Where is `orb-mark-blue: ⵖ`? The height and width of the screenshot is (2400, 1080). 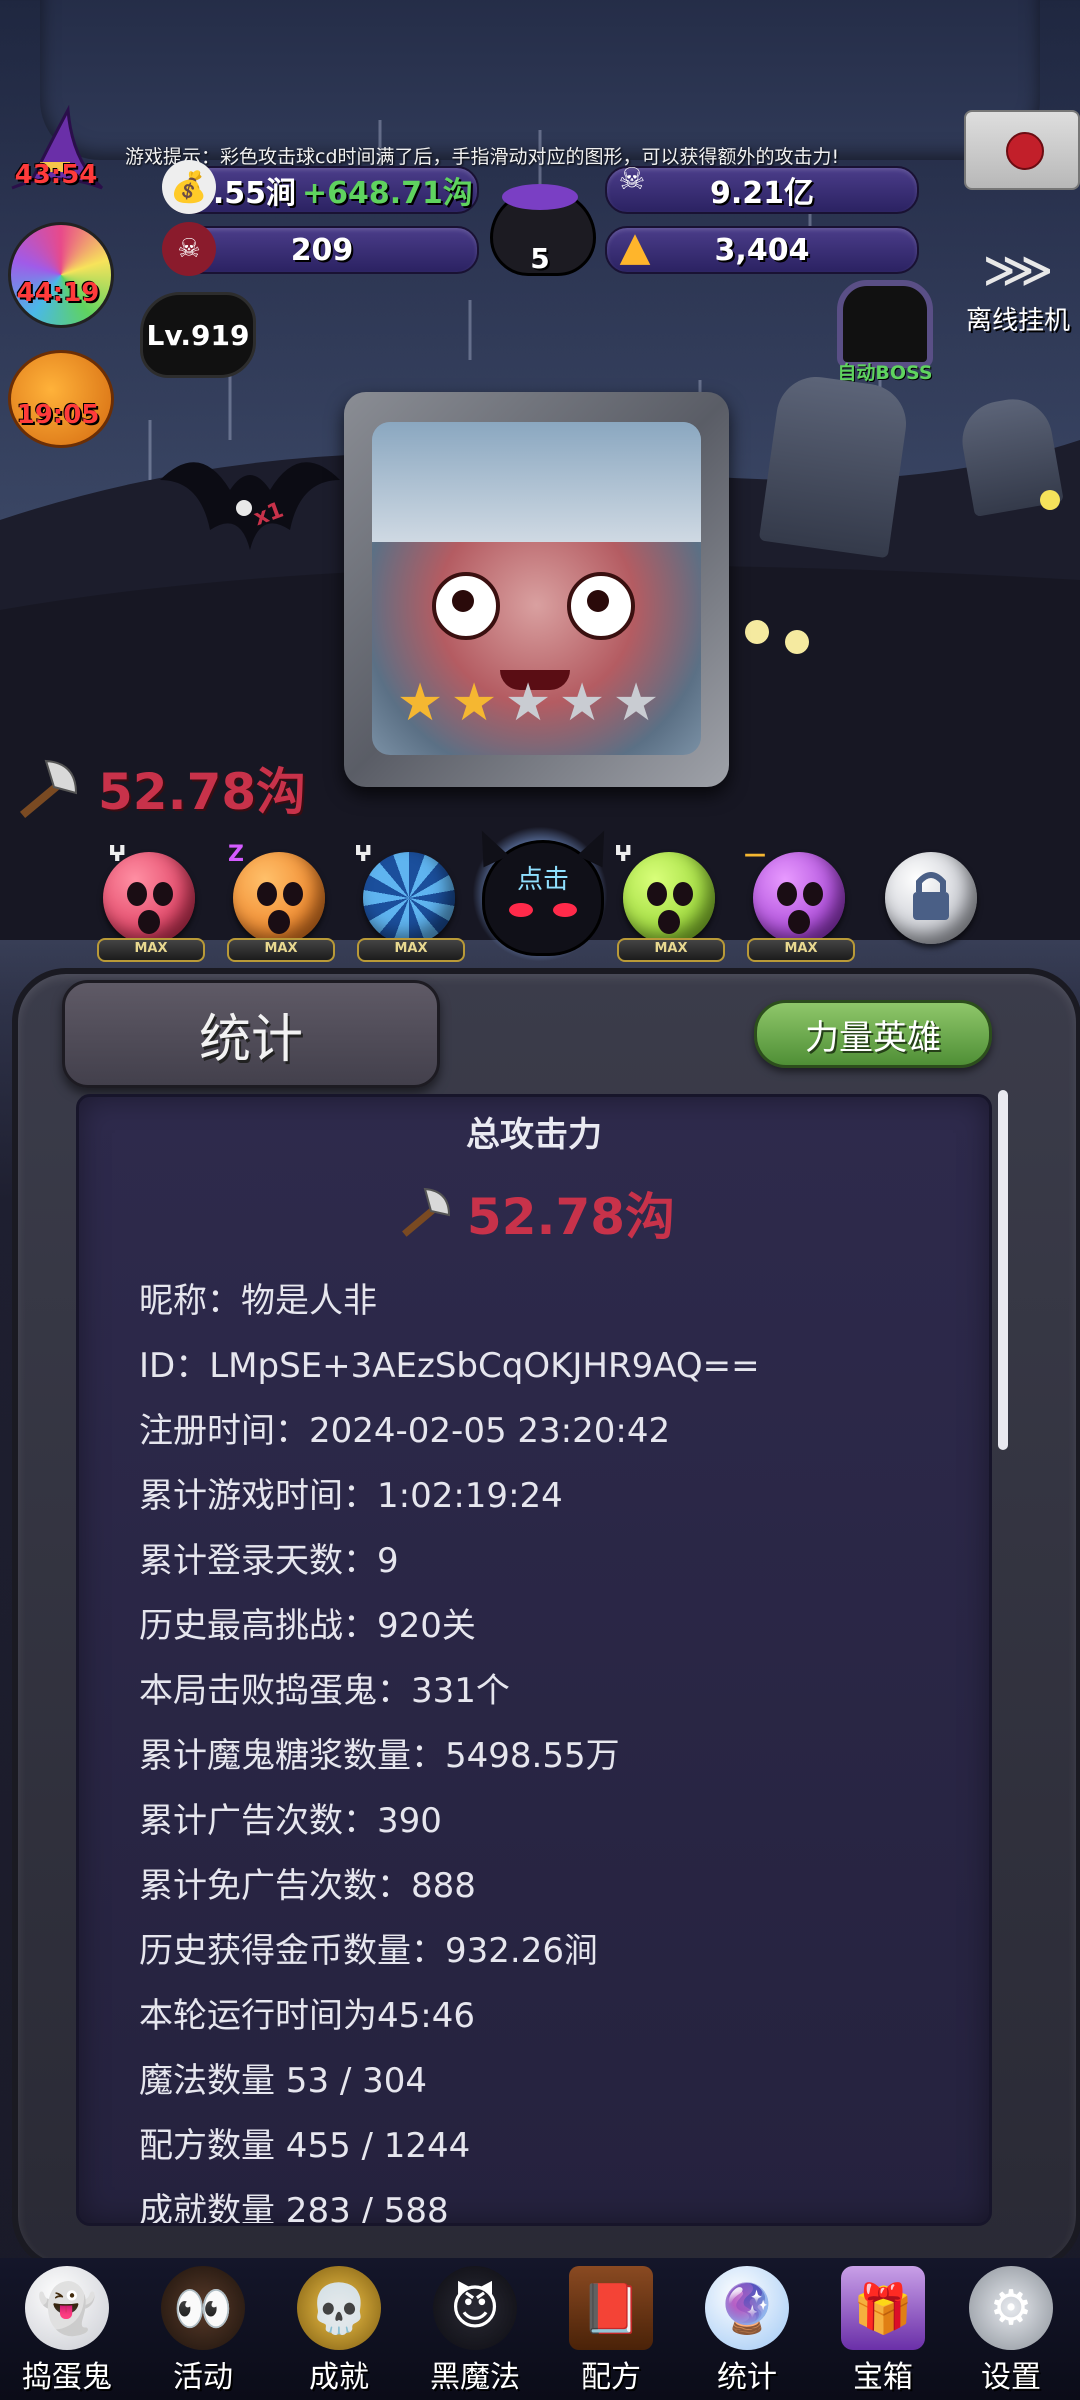
orb-mark-blue: ⵖ is located at coordinates (363, 854).